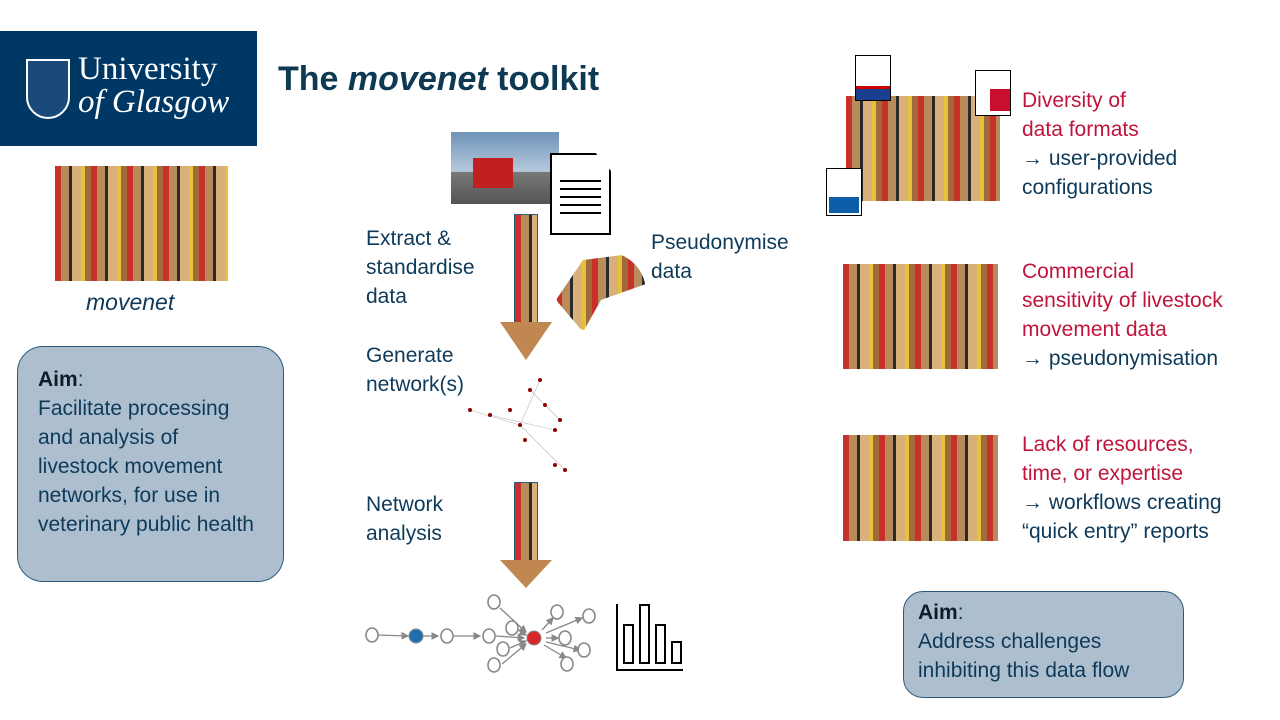 The width and height of the screenshot is (1280, 720). Describe the element at coordinates (873, 78) in the screenshot. I see `document-uk-icon` at that location.